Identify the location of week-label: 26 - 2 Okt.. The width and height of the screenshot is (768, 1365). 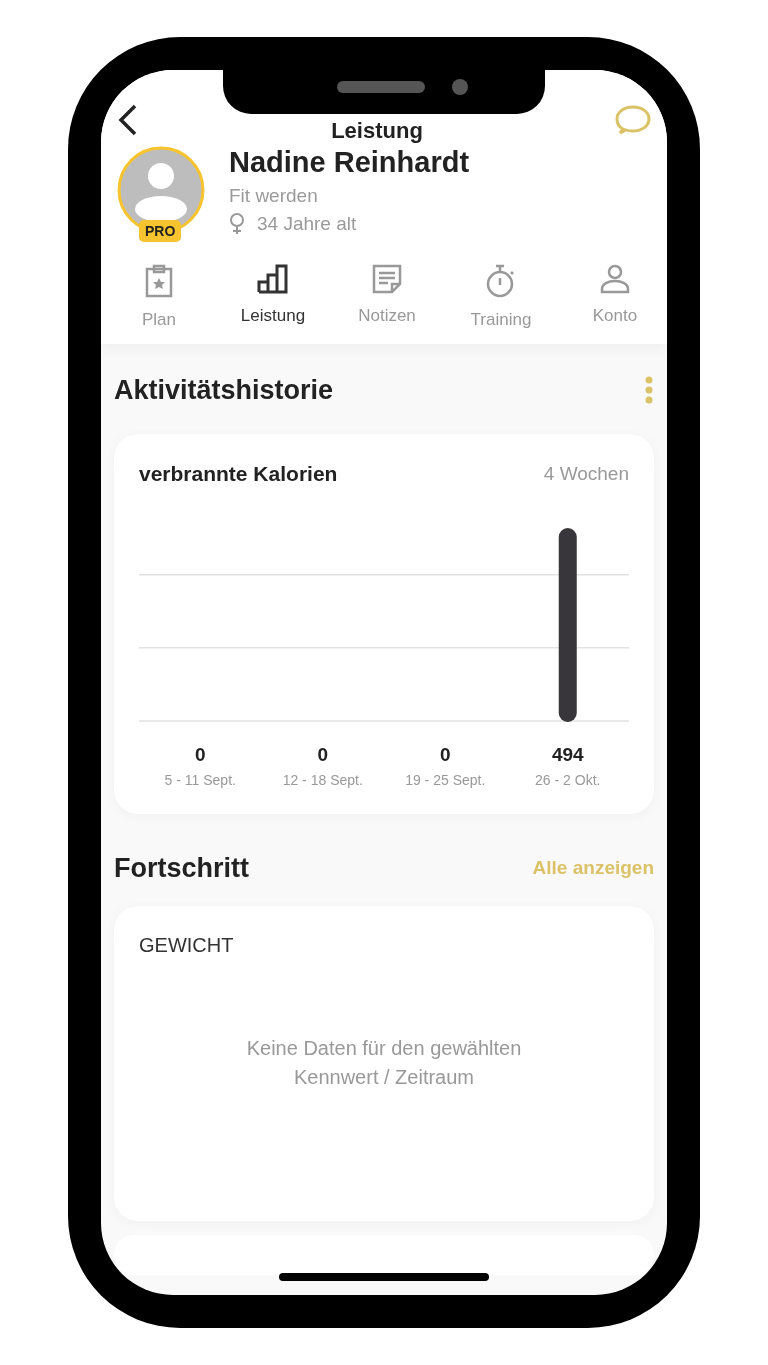
(568, 780).